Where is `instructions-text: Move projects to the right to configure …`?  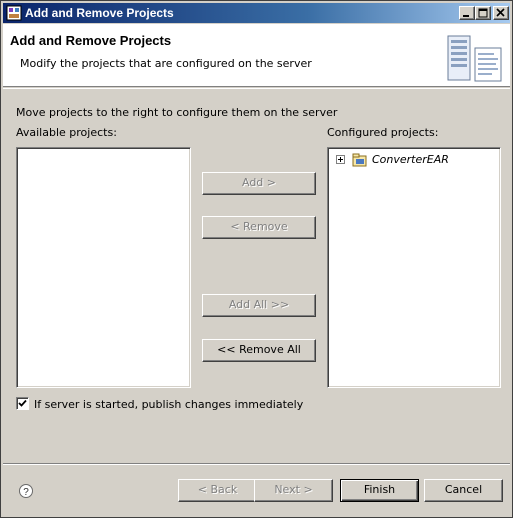 instructions-text: Move projects to the right to configure … is located at coordinates (177, 112).